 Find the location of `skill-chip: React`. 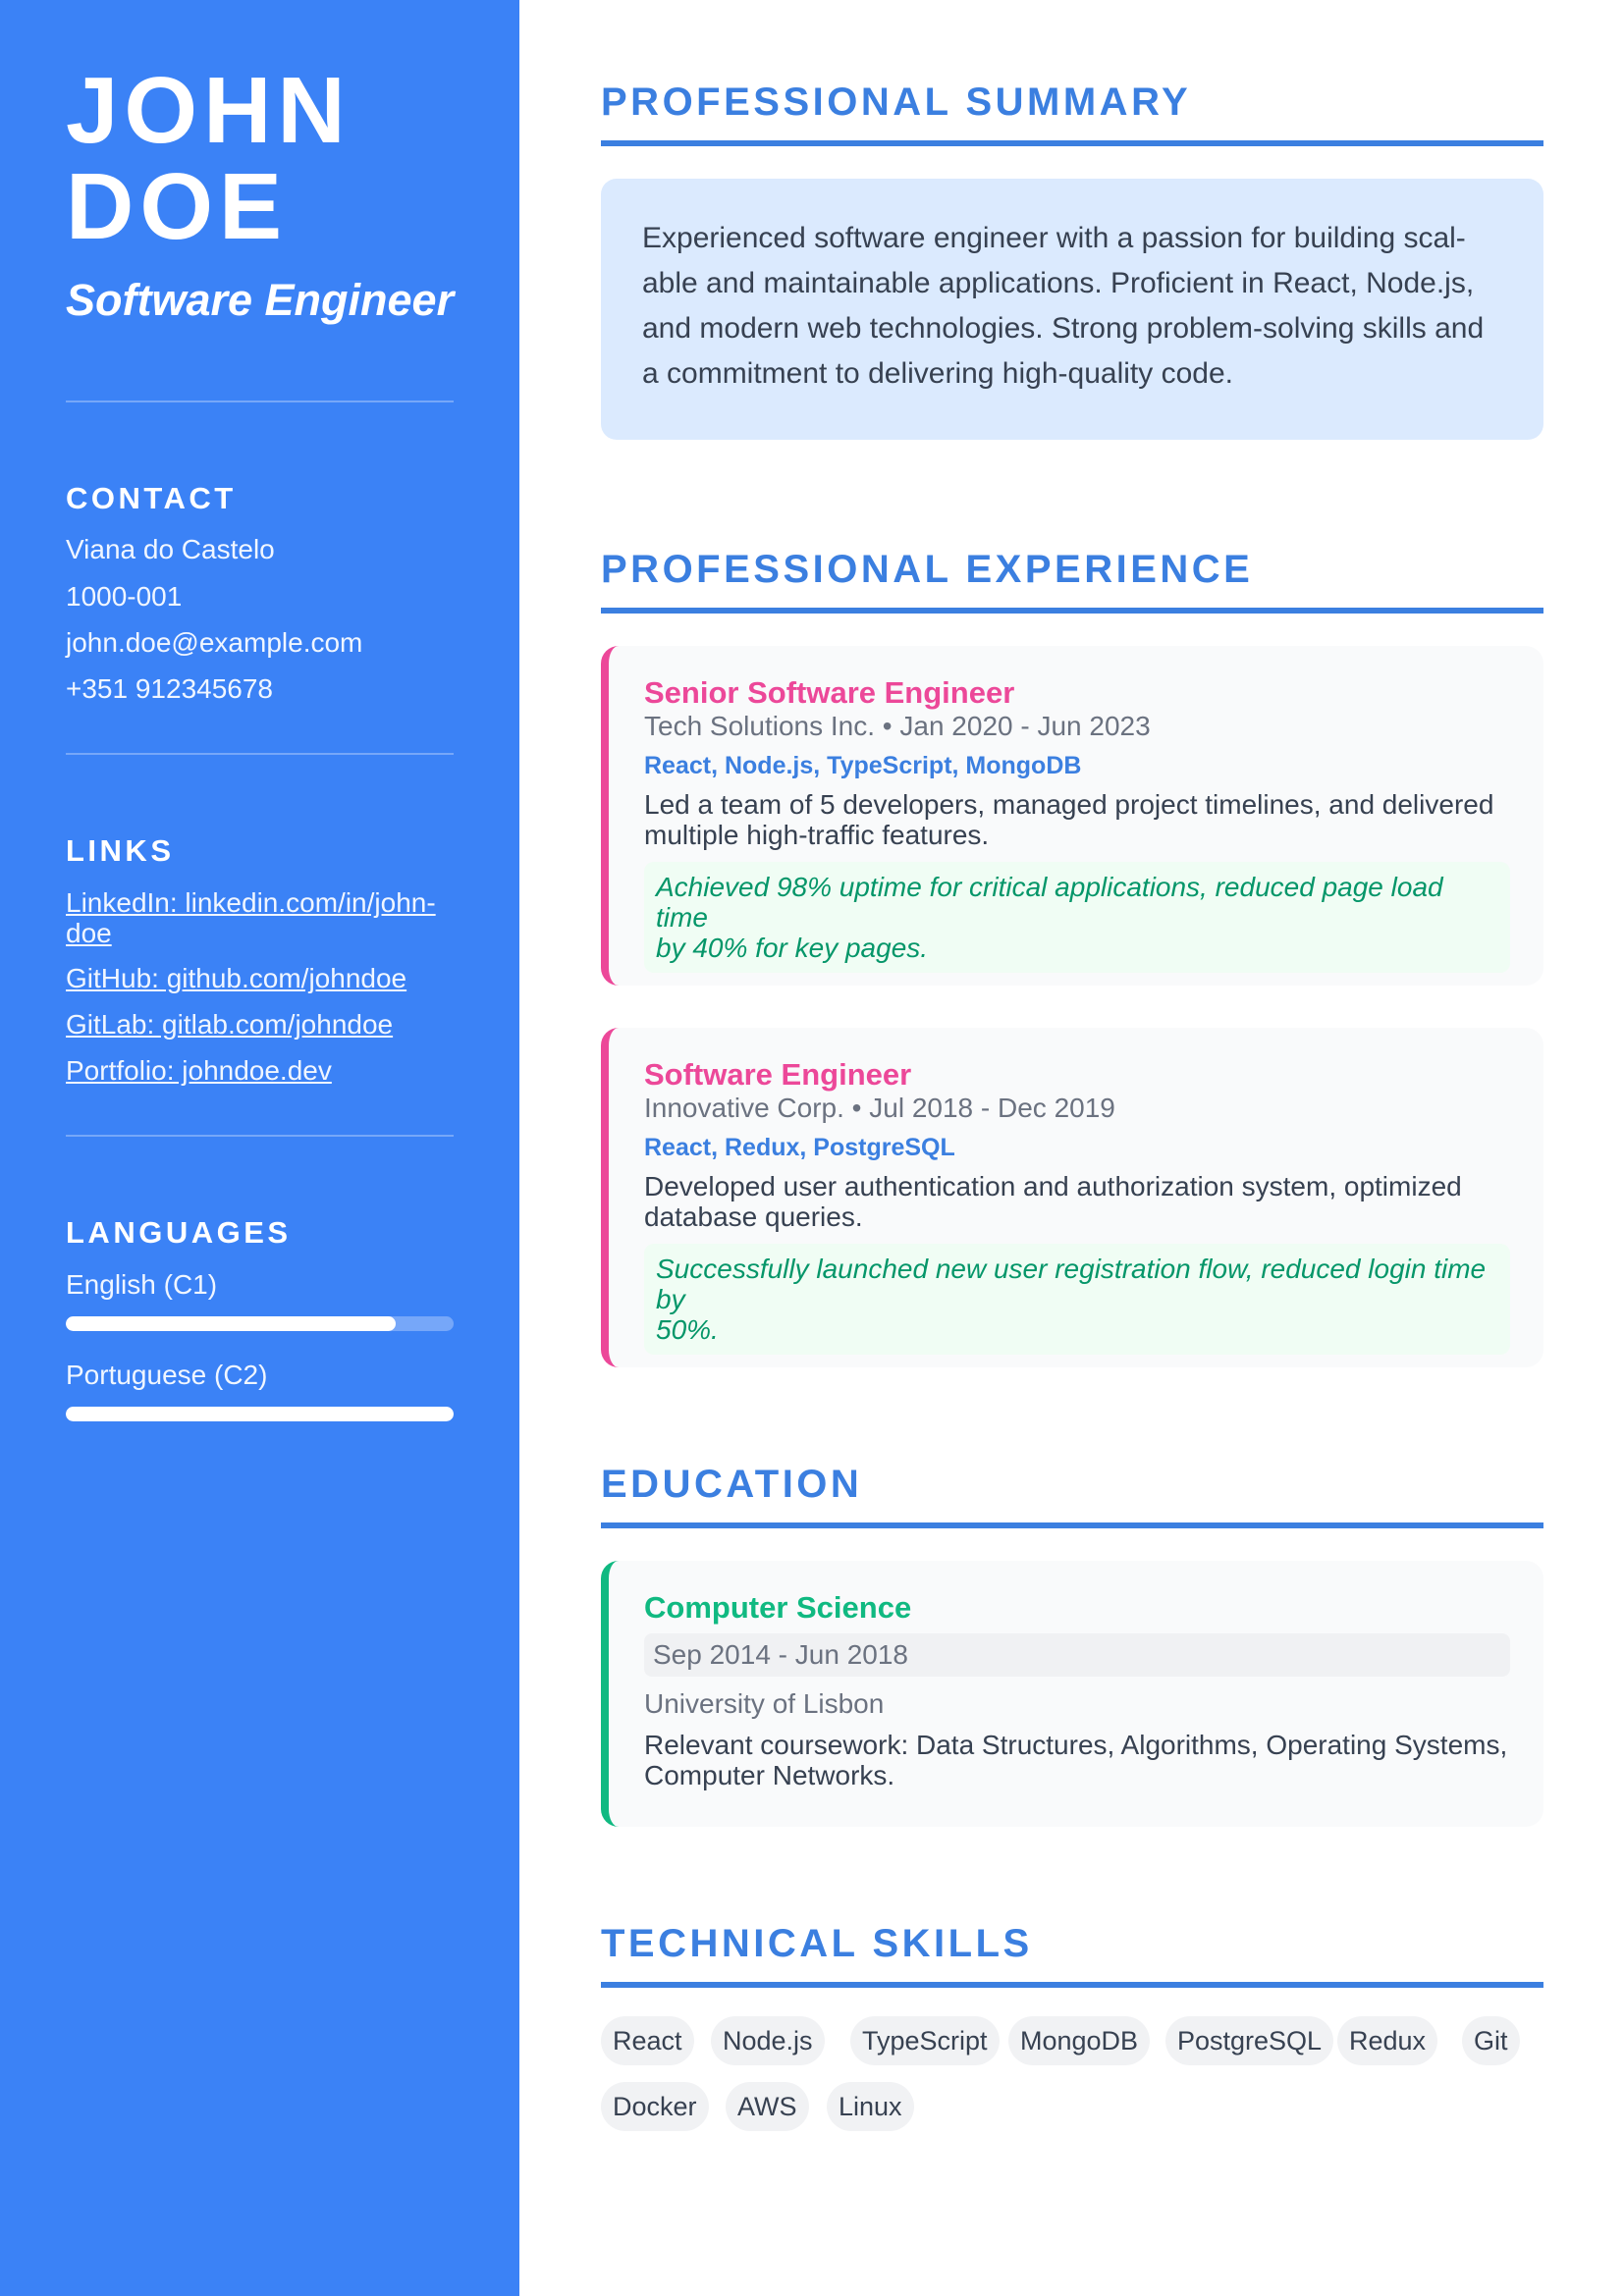

skill-chip: React is located at coordinates (647, 2040).